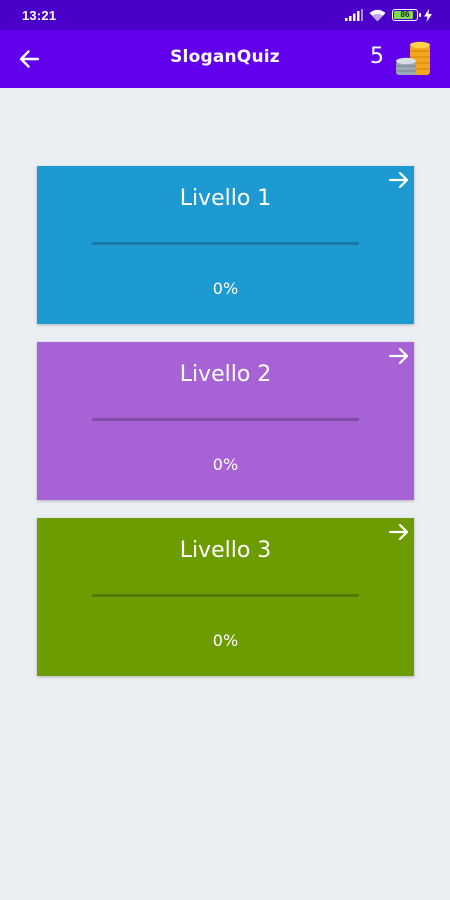 Image resolution: width=450 pixels, height=900 pixels. What do you see at coordinates (225, 59) in the screenshot?
I see `app-bar: SloganQuiz 5` at bounding box center [225, 59].